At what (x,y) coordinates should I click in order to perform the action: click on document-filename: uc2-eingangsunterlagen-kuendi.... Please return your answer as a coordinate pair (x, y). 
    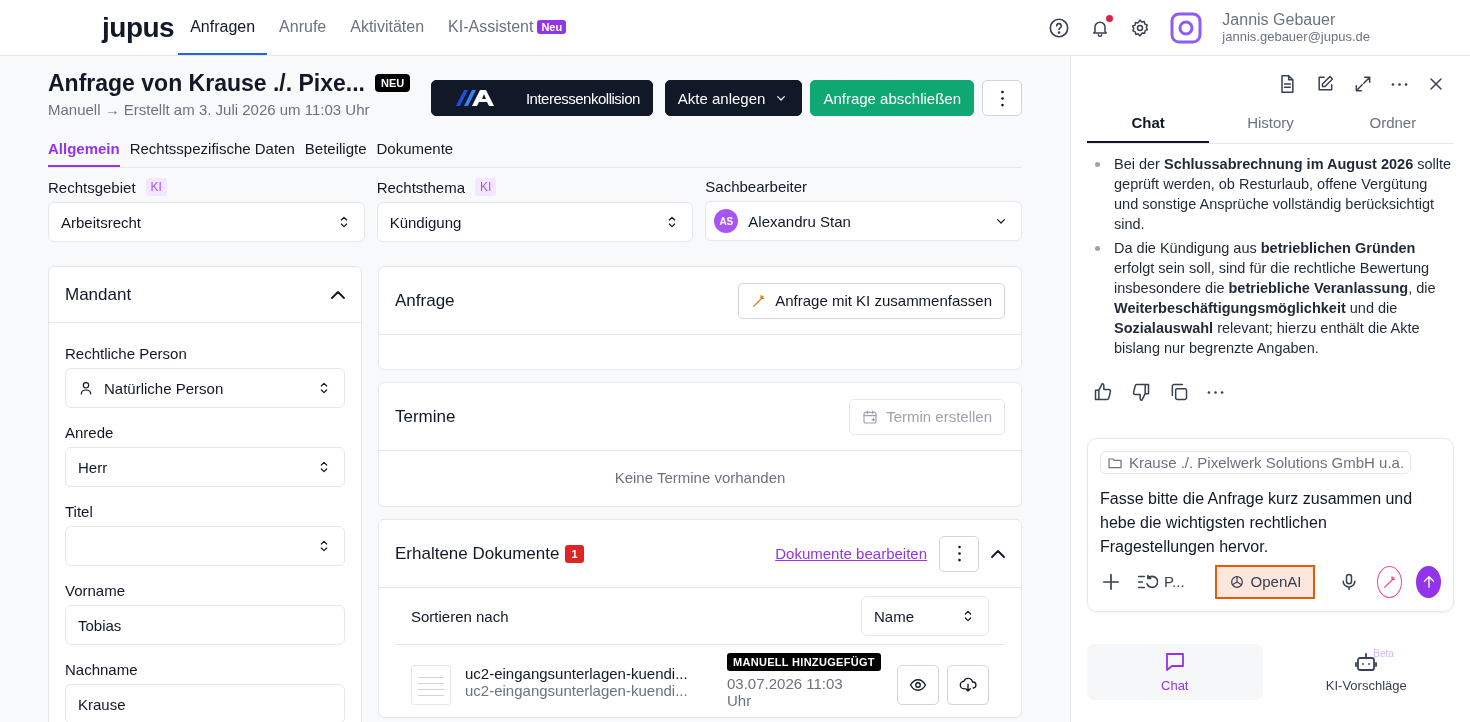
    Looking at the image, I should click on (577, 690).